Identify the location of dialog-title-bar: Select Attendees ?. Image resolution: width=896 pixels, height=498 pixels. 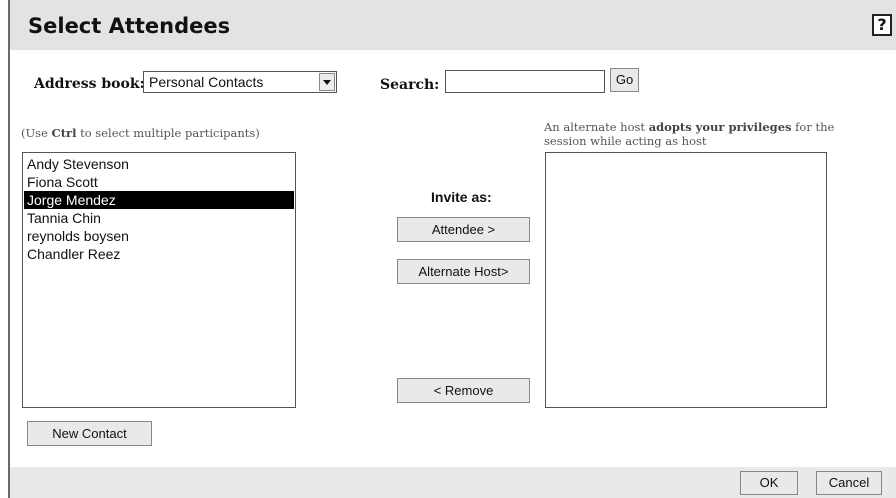
(453, 25).